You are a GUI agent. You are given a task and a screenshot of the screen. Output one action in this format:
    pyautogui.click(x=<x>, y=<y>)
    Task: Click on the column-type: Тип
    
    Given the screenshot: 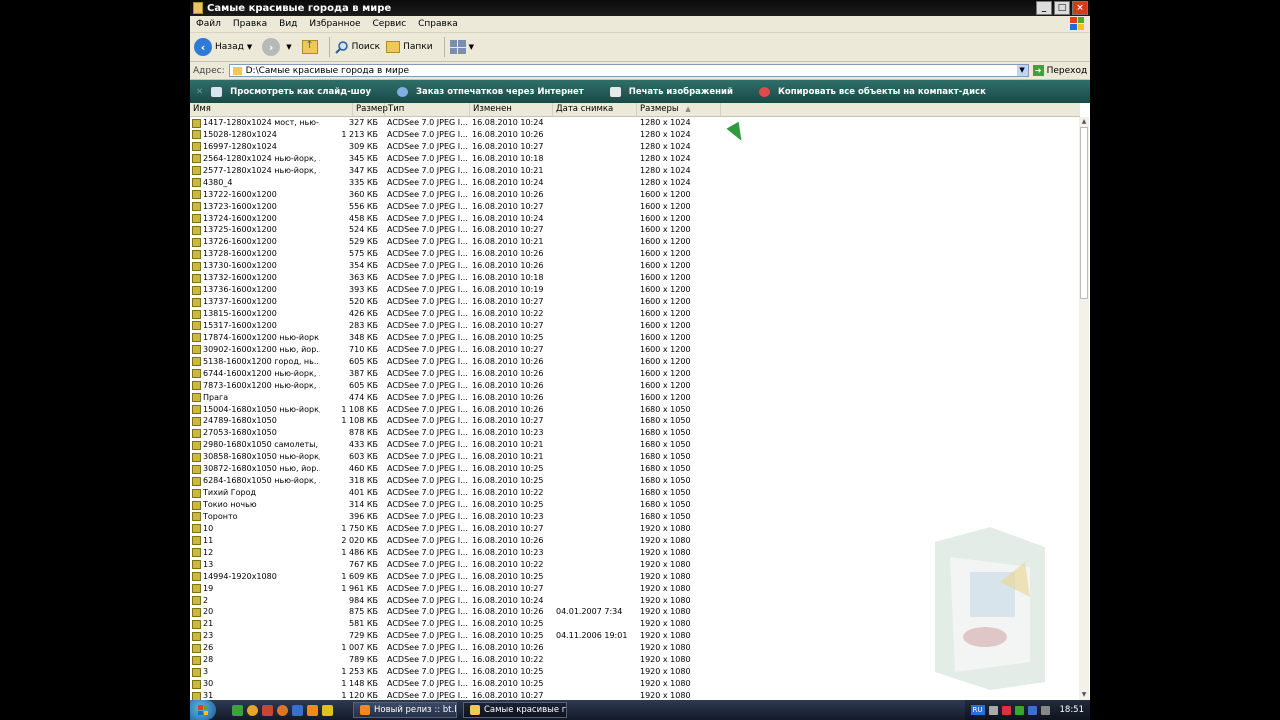 What is the action you would take?
    pyautogui.click(x=427, y=109)
    